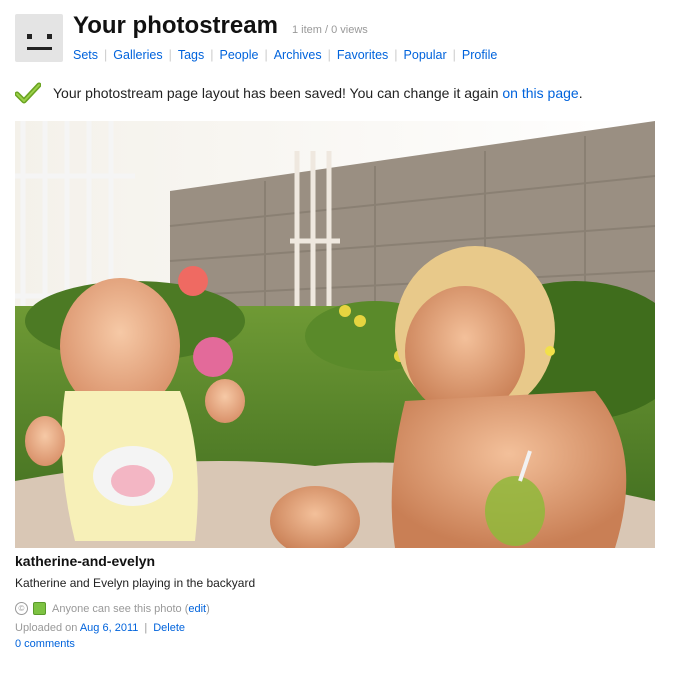  I want to click on buddy-eye-right, so click(49, 36).